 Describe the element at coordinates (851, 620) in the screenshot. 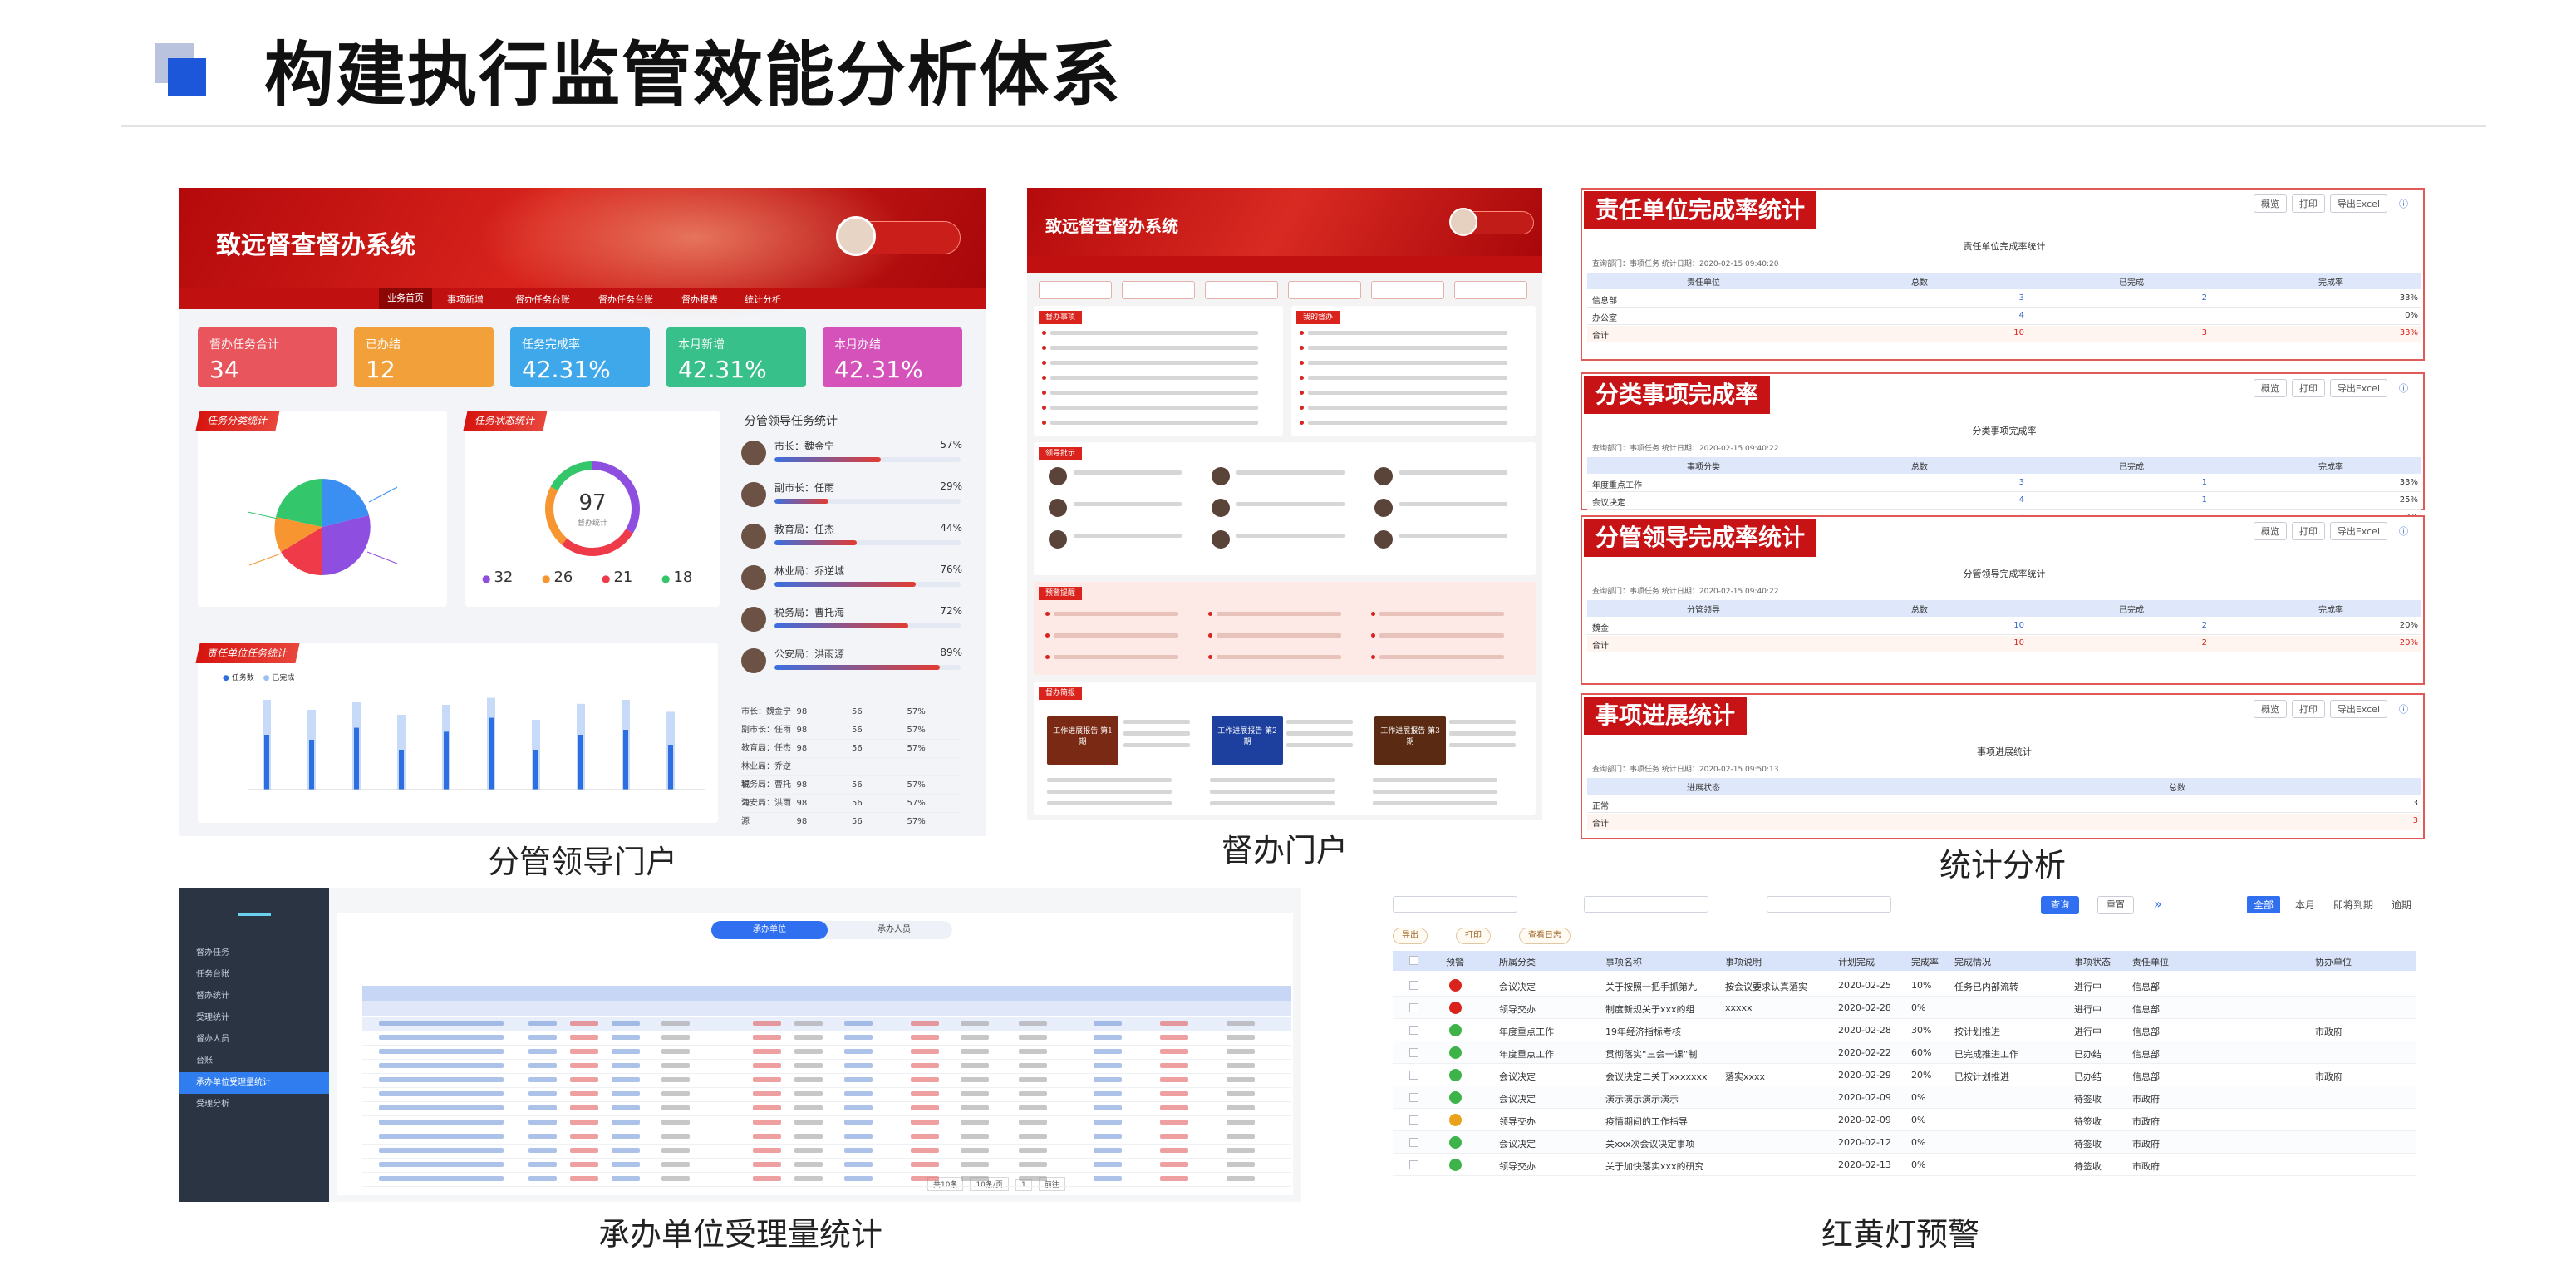

I see `leader-row: 税务局：曹托海 72%` at that location.